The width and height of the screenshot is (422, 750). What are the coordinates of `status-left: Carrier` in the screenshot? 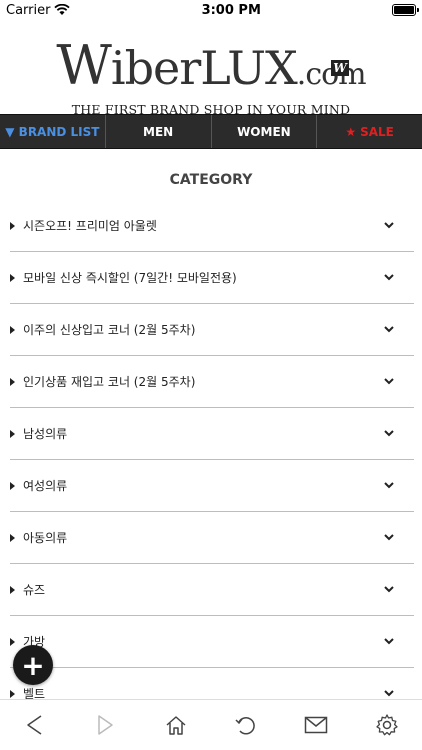 It's located at (38, 10).